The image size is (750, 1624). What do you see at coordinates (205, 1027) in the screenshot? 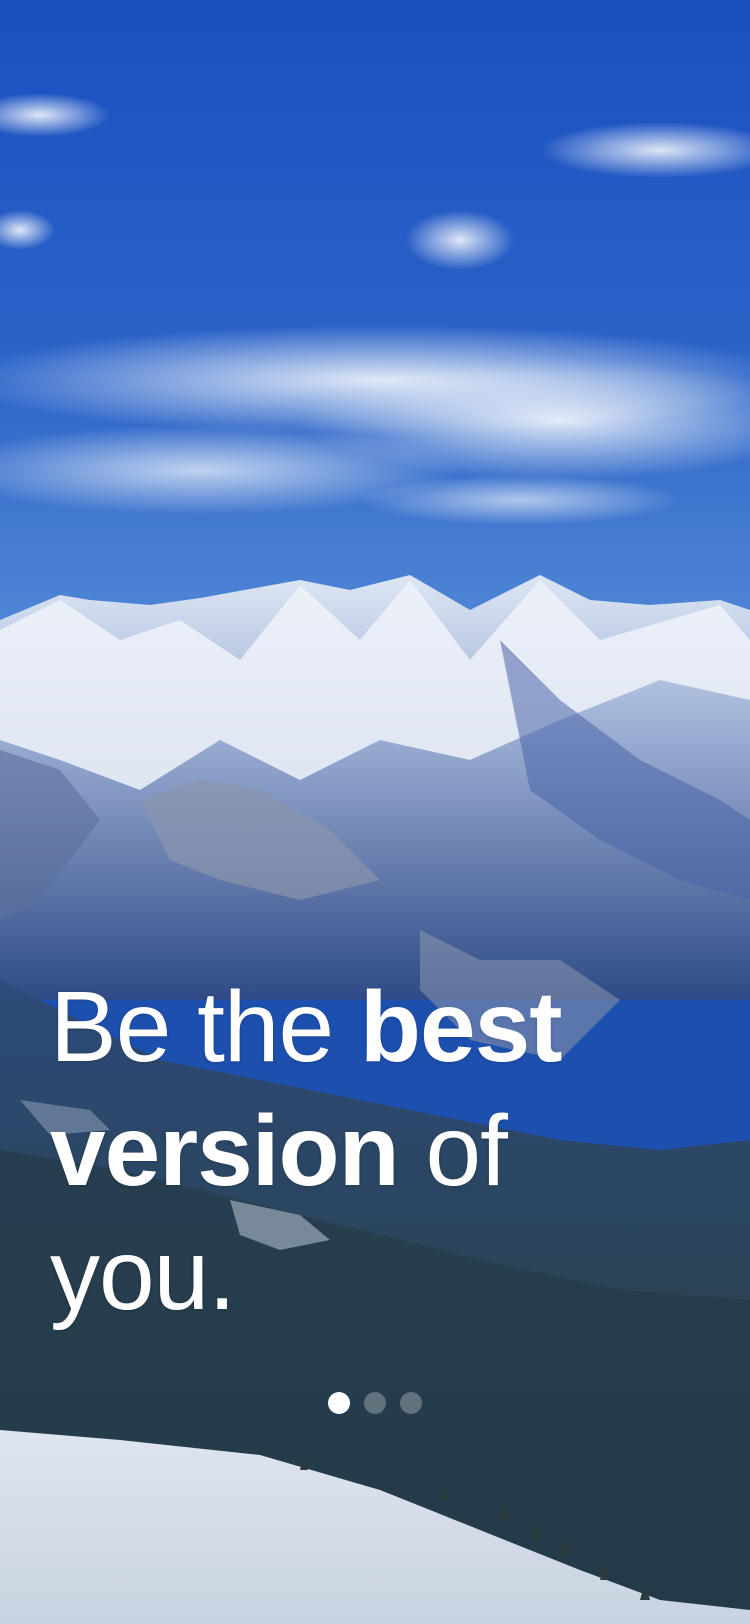
I see `headline-text-be-the: Be the` at bounding box center [205, 1027].